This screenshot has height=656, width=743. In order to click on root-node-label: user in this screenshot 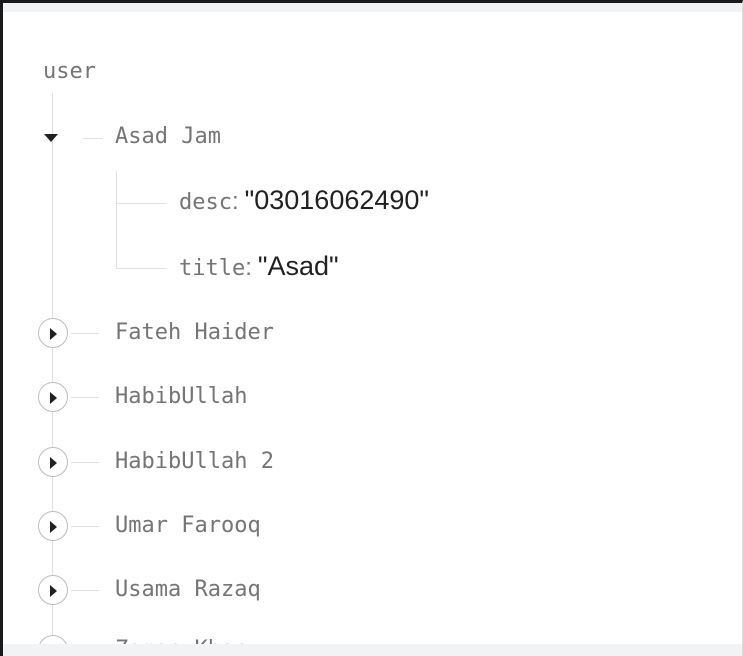, I will do `click(69, 71)`.